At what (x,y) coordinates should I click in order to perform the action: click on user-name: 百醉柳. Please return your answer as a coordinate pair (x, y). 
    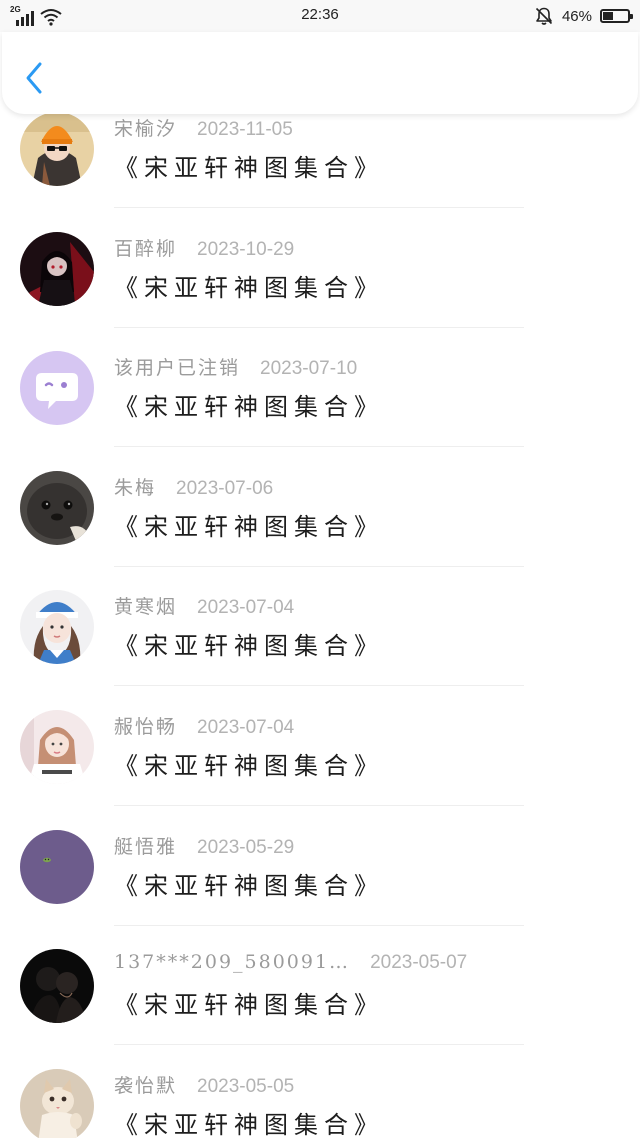
    Looking at the image, I should click on (145, 247).